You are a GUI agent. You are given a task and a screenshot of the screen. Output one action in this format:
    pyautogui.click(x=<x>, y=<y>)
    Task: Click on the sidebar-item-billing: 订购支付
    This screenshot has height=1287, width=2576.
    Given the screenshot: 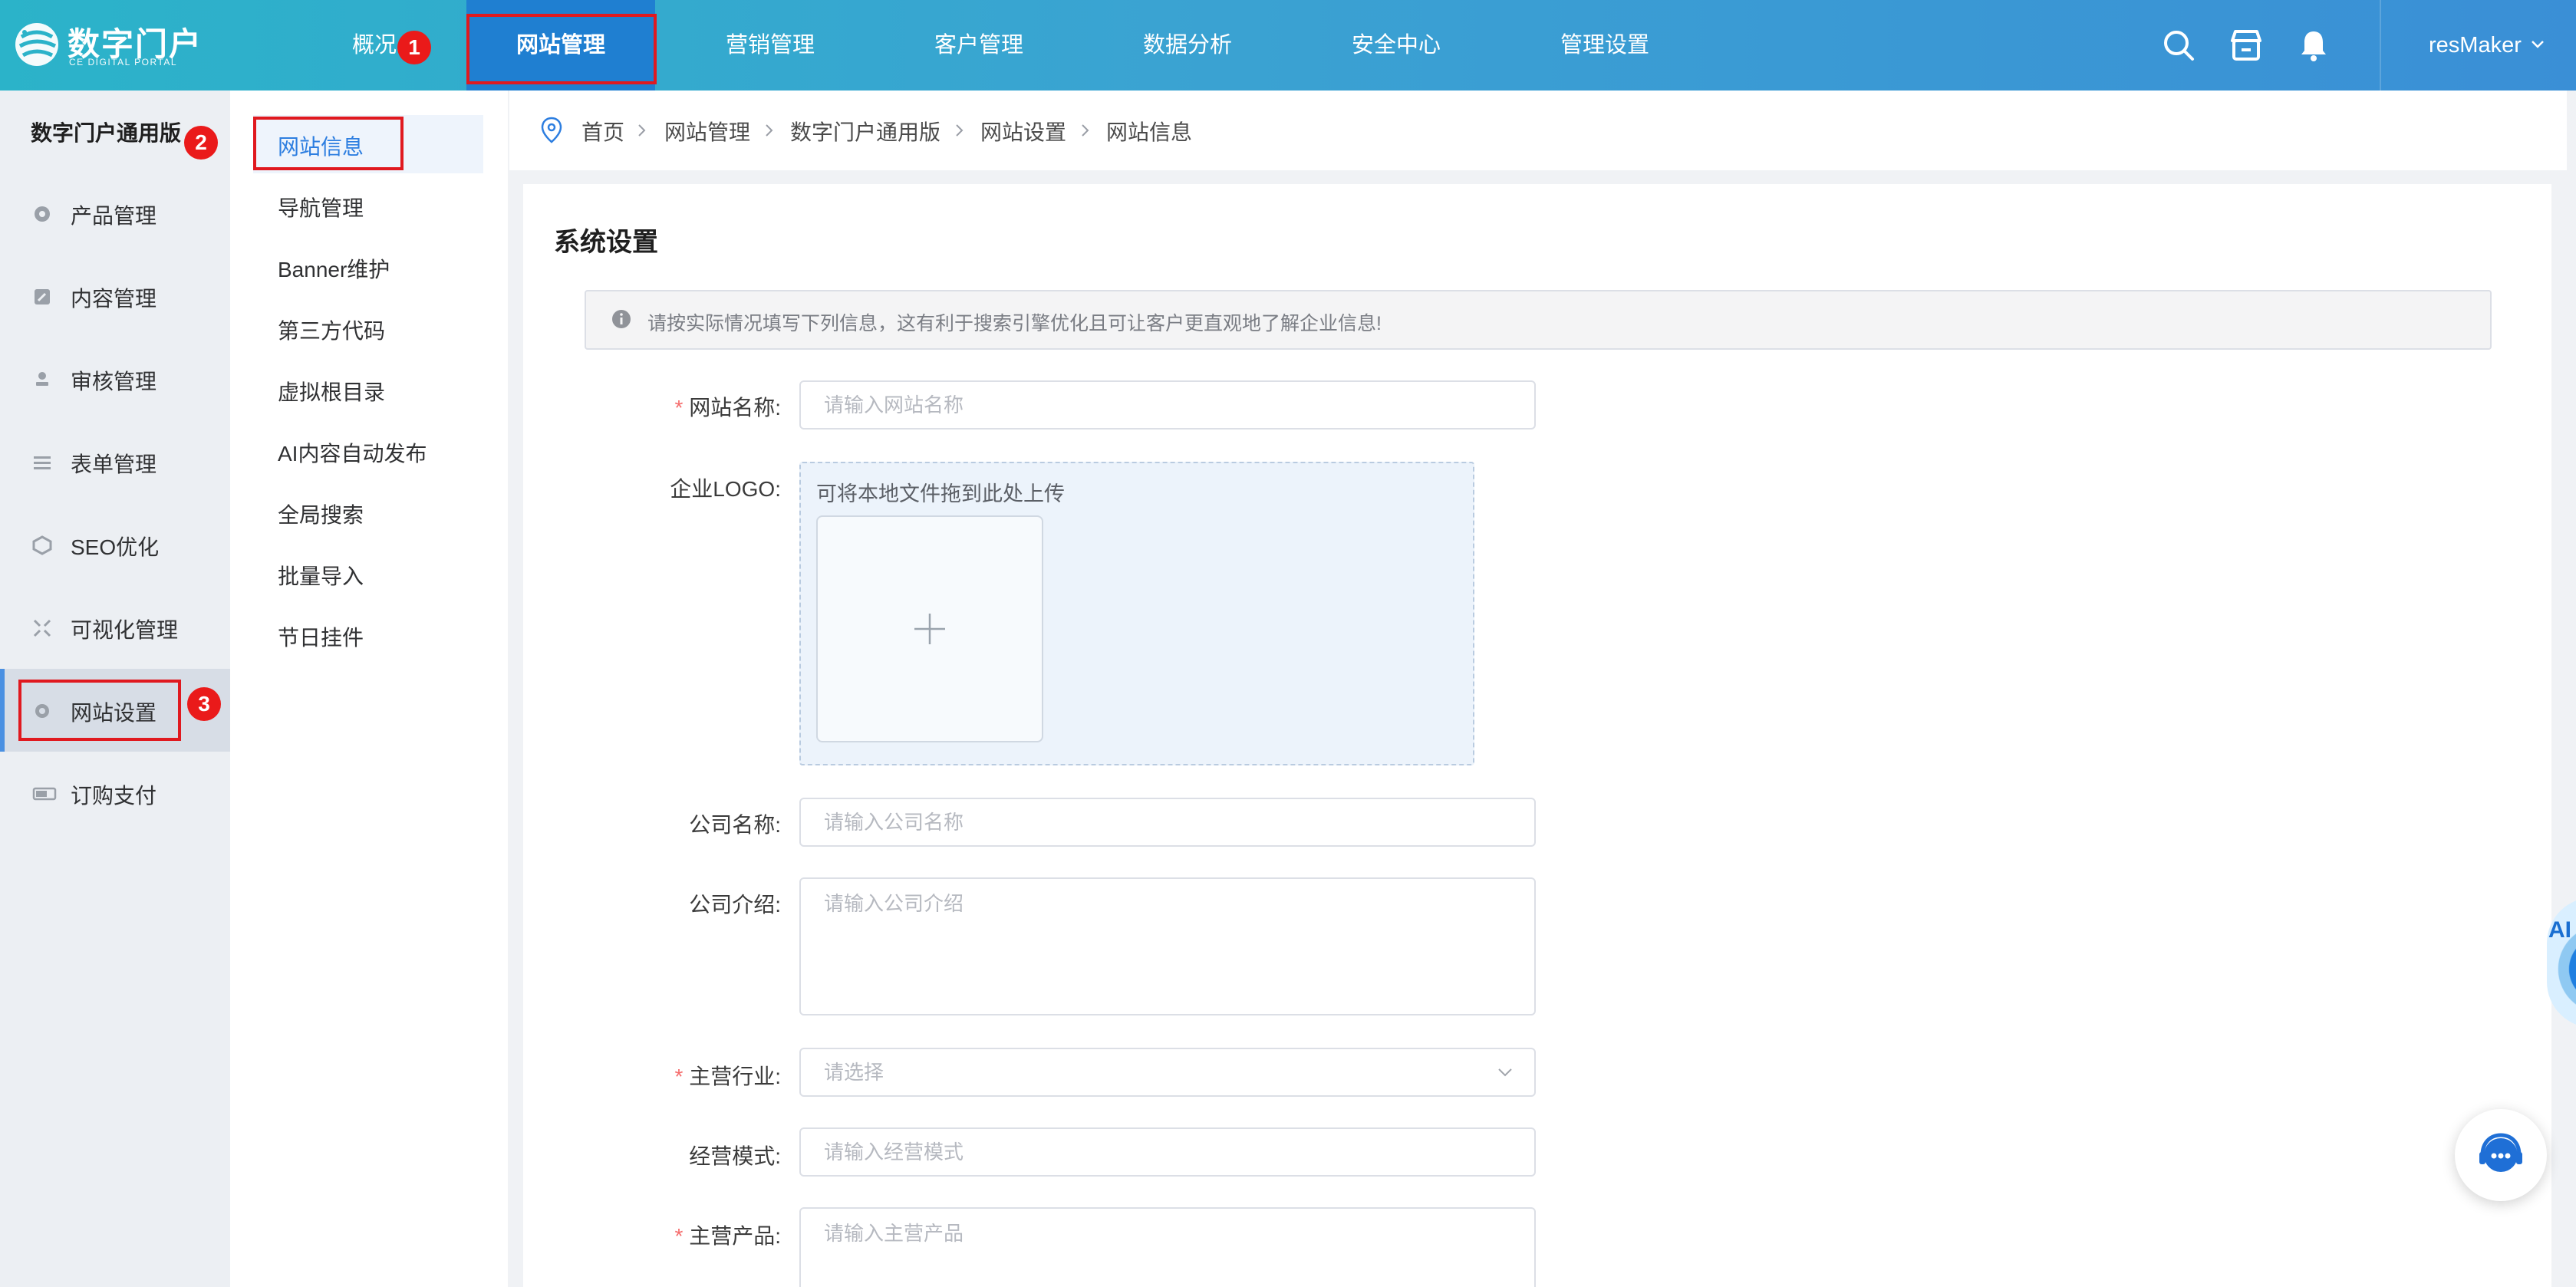 What is the action you would take?
    pyautogui.click(x=115, y=793)
    